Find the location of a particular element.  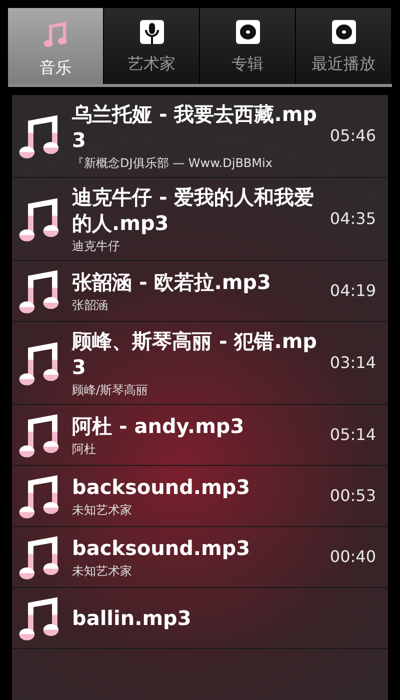

song-duration: 03:14 is located at coordinates (353, 363).